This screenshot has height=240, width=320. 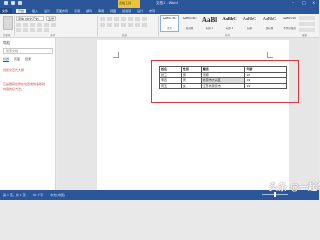 What do you see at coordinates (38, 195) in the screenshot?
I see `status-word-count: 30 个字` at bounding box center [38, 195].